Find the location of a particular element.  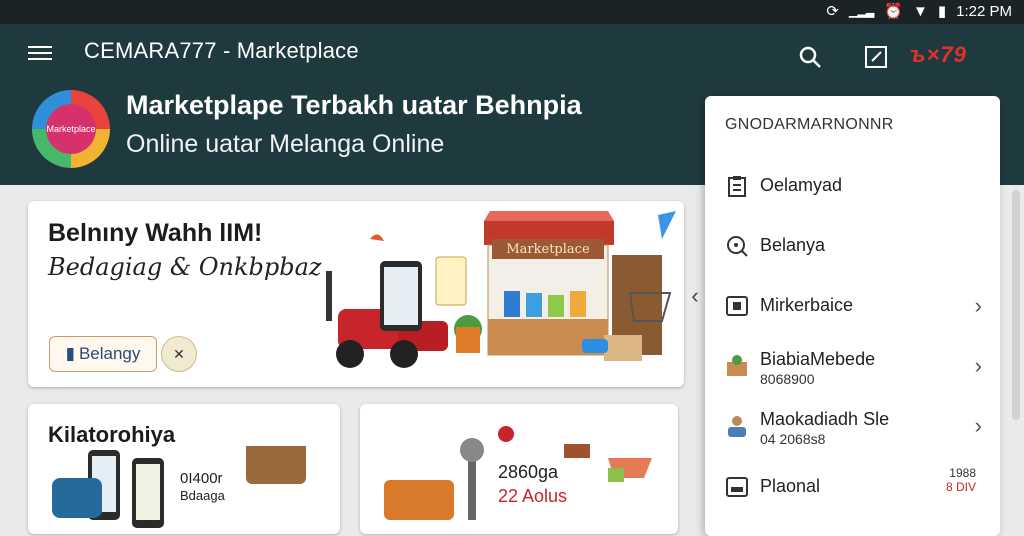

product-box-icon is located at coordinates (737, 365).